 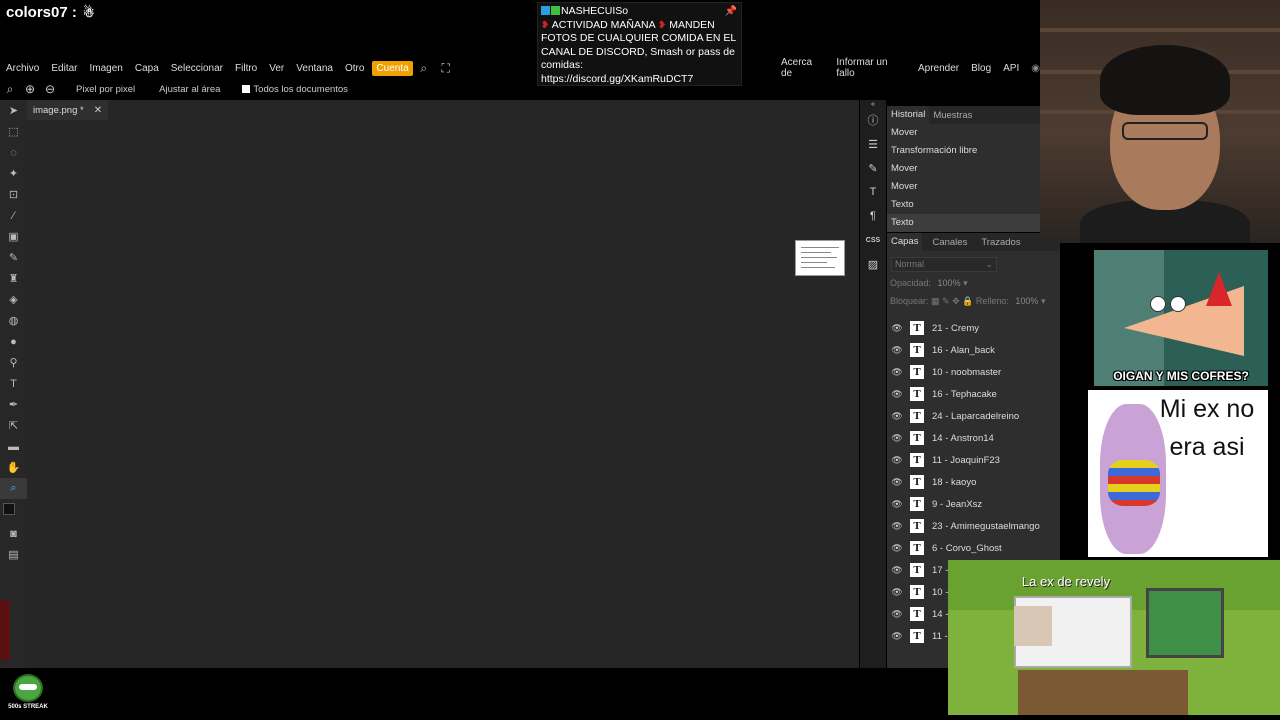 What do you see at coordinates (873, 104) in the screenshot?
I see `collapse-icon: «` at bounding box center [873, 104].